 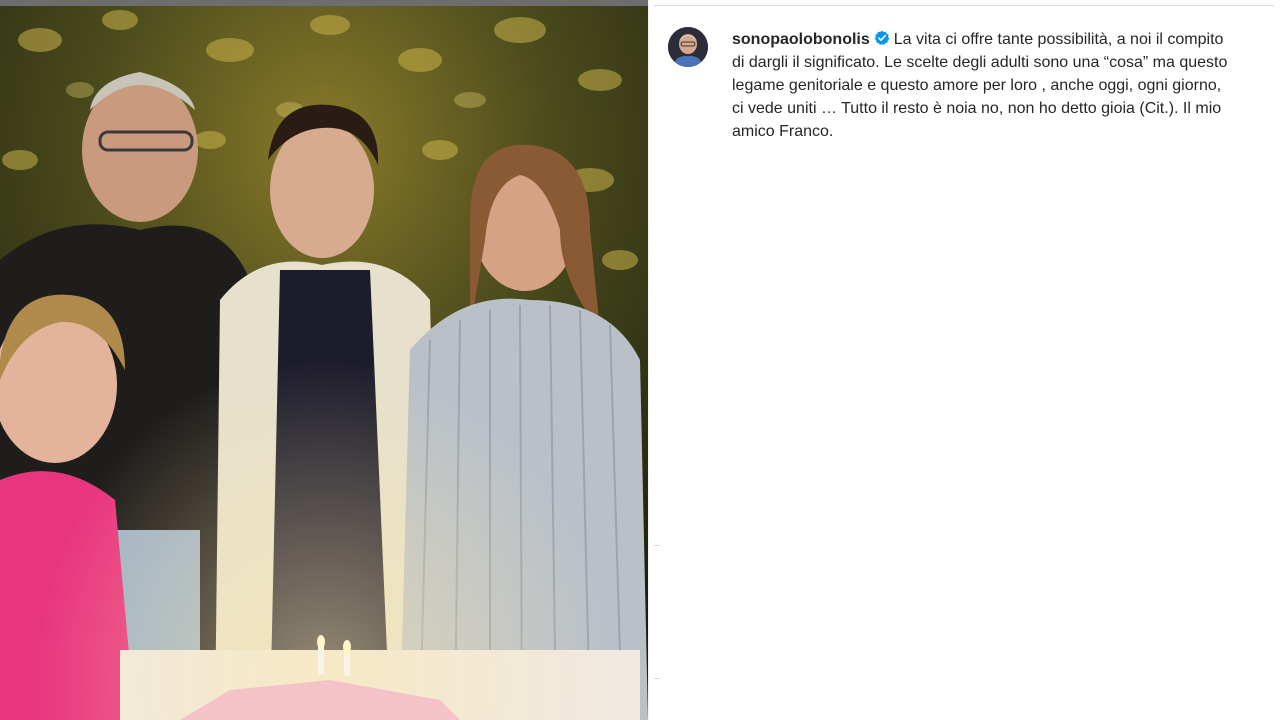 I want to click on profile-avatar, so click(x=688, y=47).